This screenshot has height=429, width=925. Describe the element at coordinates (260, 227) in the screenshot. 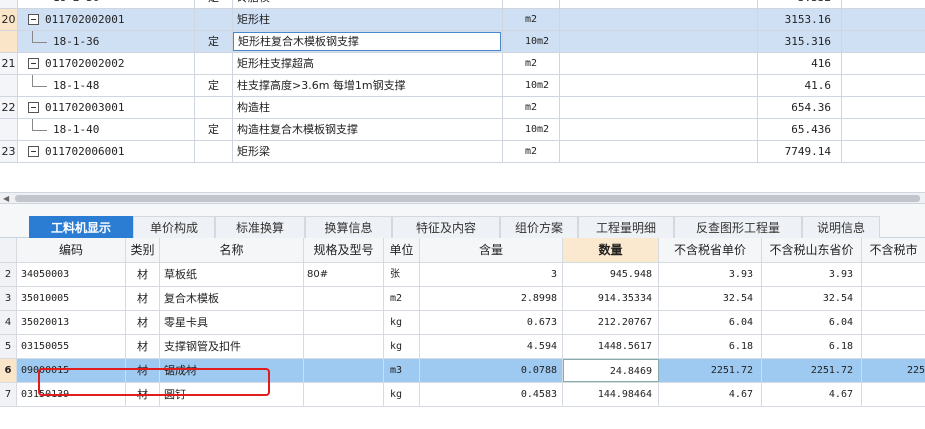

I see `tab-3: 标准换算` at that location.